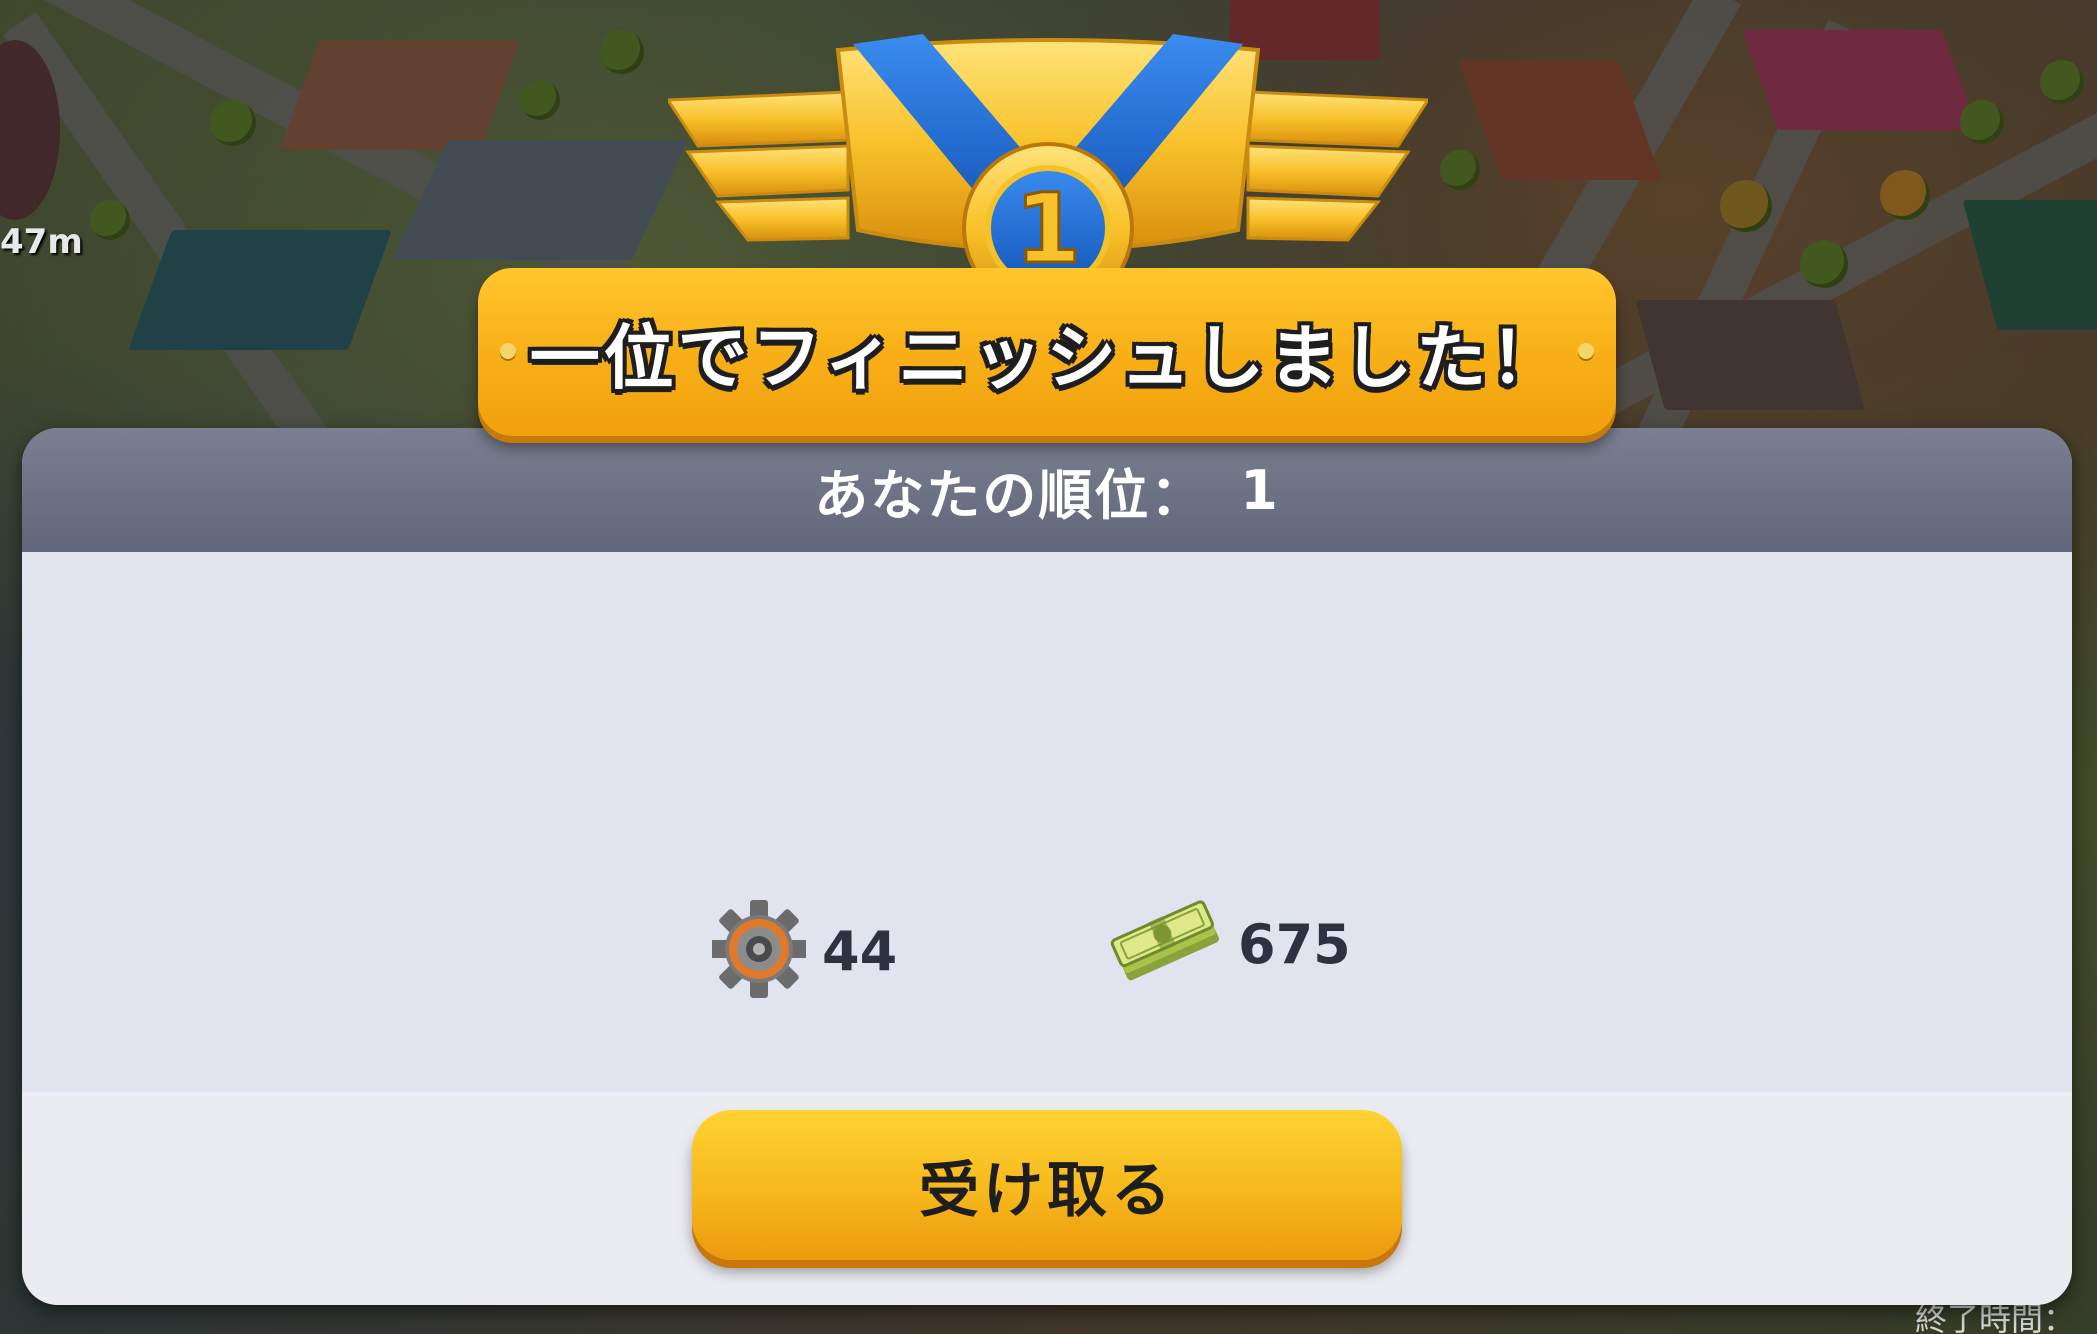  Describe the element at coordinates (759, 951) in the screenshot. I see `gear-icon` at that location.